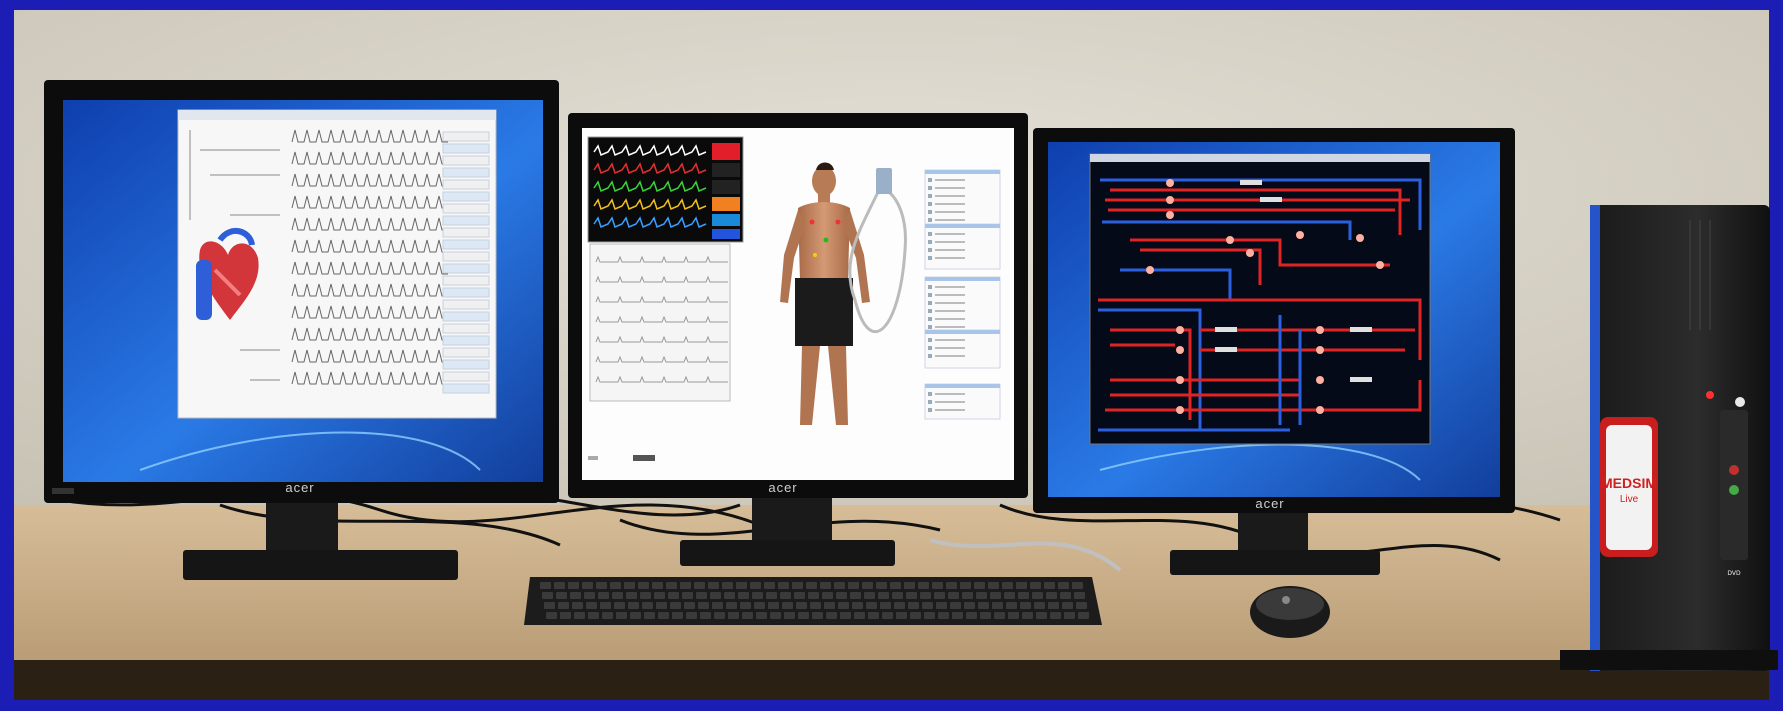 The height and width of the screenshot is (711, 1783). What do you see at coordinates (1290, 612) in the screenshot?
I see `mouse` at bounding box center [1290, 612].